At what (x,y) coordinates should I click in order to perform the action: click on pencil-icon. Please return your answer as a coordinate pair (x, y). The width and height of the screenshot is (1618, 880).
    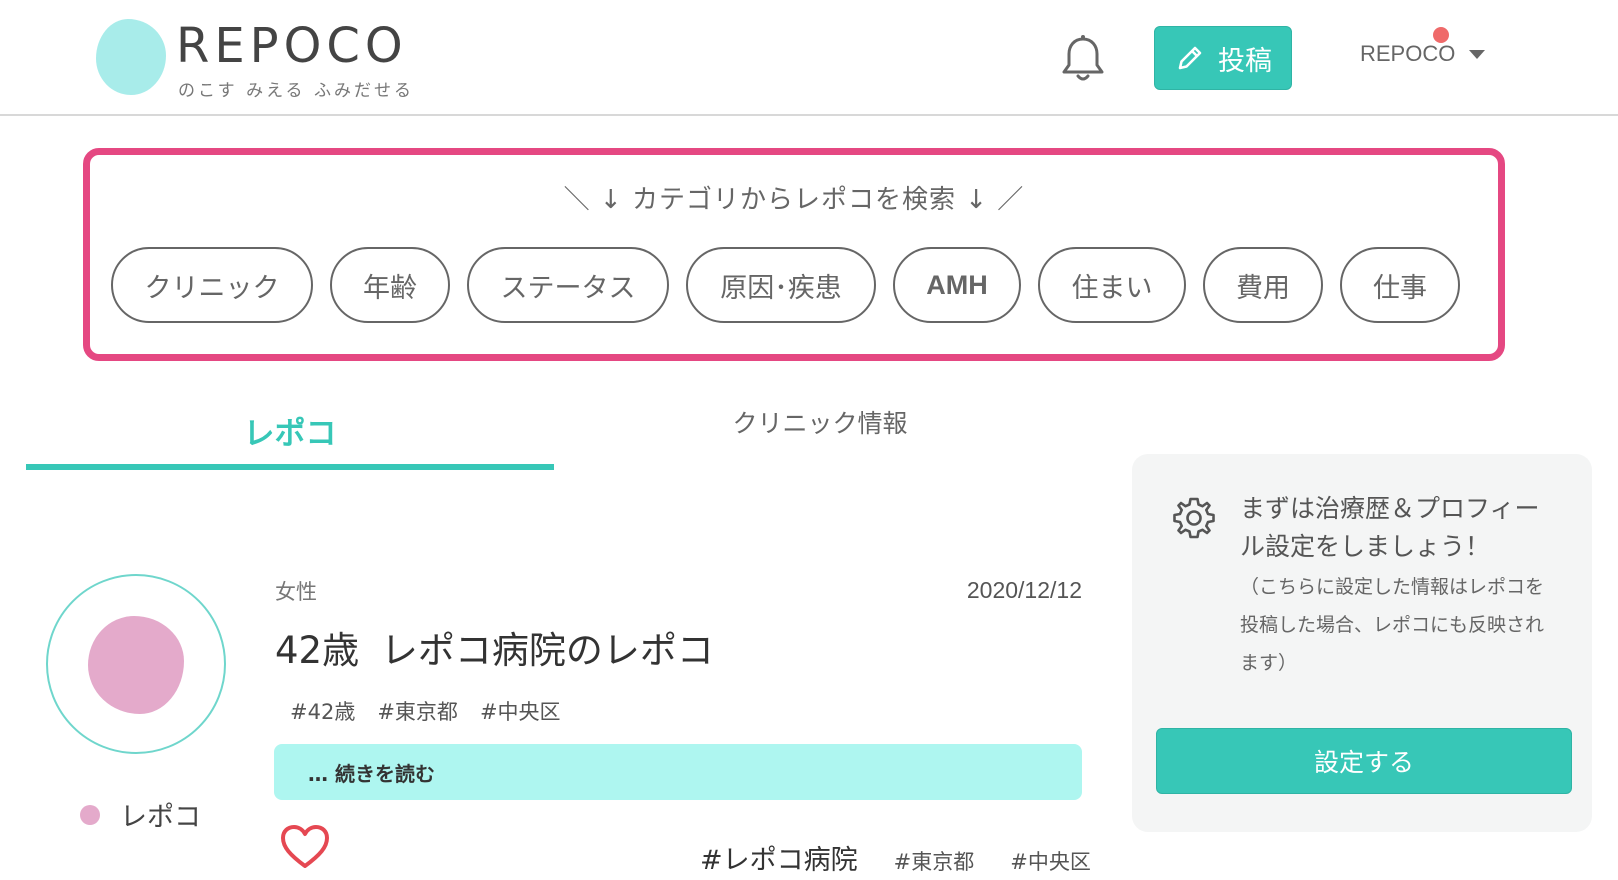
    Looking at the image, I should click on (1190, 58).